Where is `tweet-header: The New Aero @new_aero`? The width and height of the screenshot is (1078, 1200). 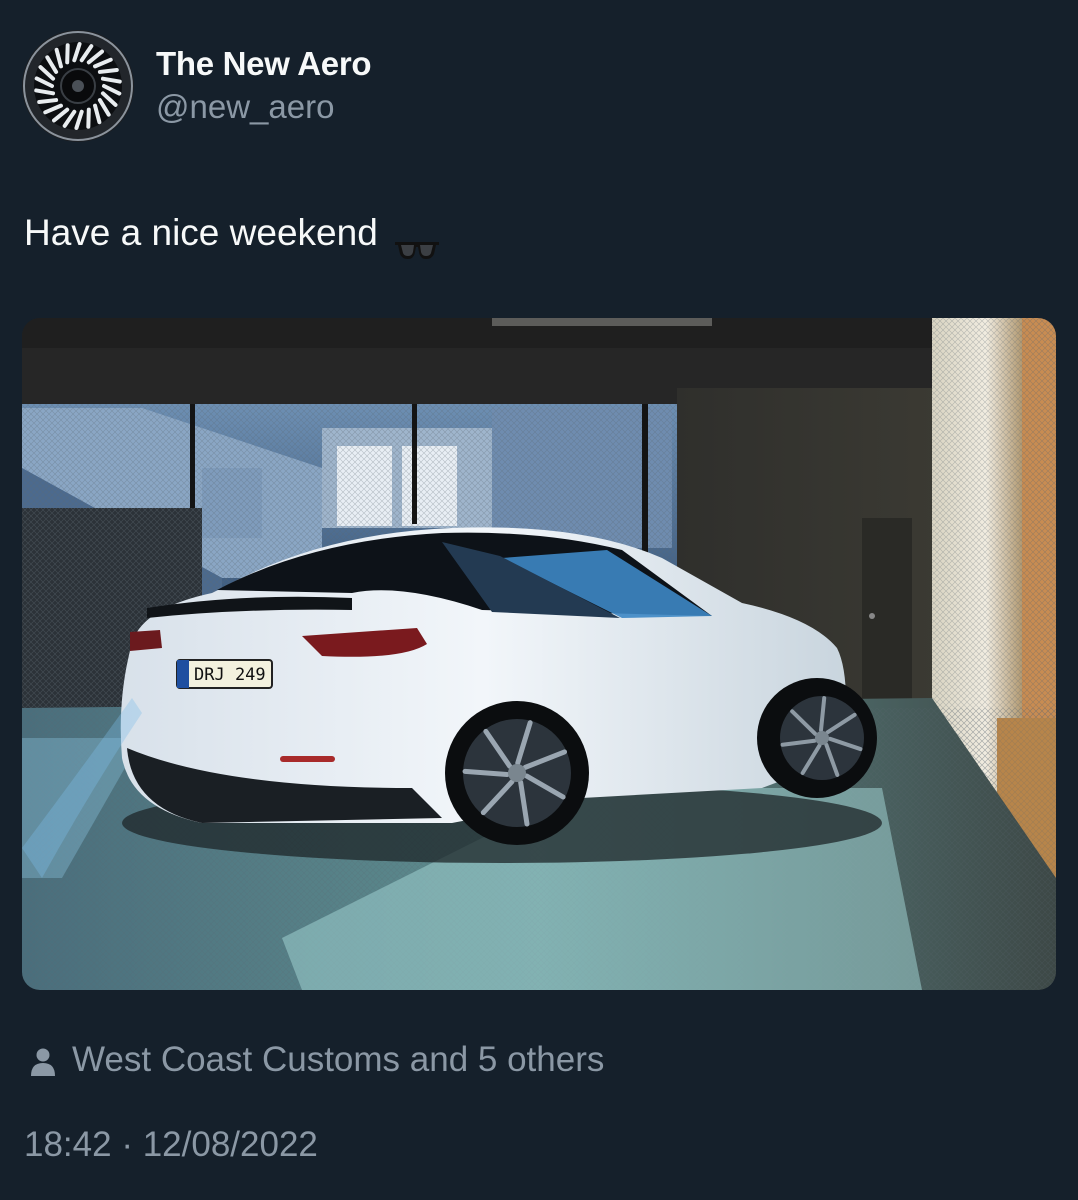 tweet-header: The New Aero @new_aero is located at coordinates (197, 86).